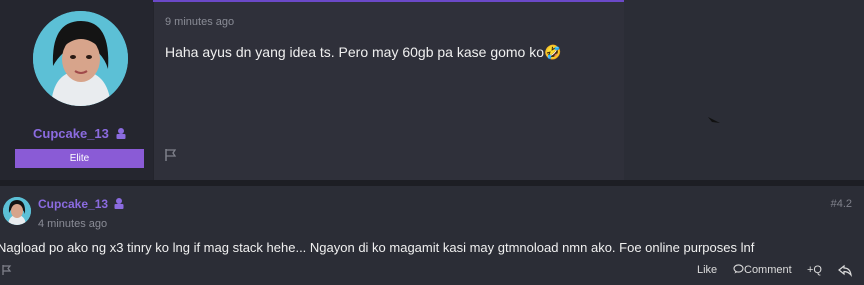 The height and width of the screenshot is (285, 864). I want to click on role-badge: Elite, so click(79, 158).